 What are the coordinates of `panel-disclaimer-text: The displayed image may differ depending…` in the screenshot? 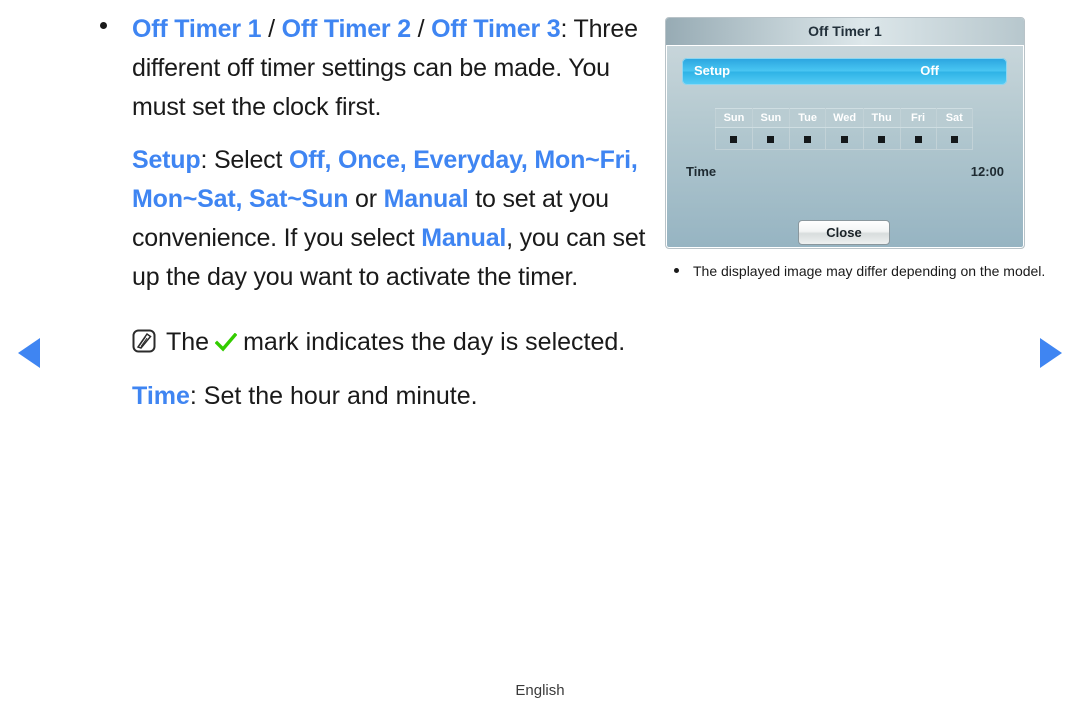 It's located at (869, 271).